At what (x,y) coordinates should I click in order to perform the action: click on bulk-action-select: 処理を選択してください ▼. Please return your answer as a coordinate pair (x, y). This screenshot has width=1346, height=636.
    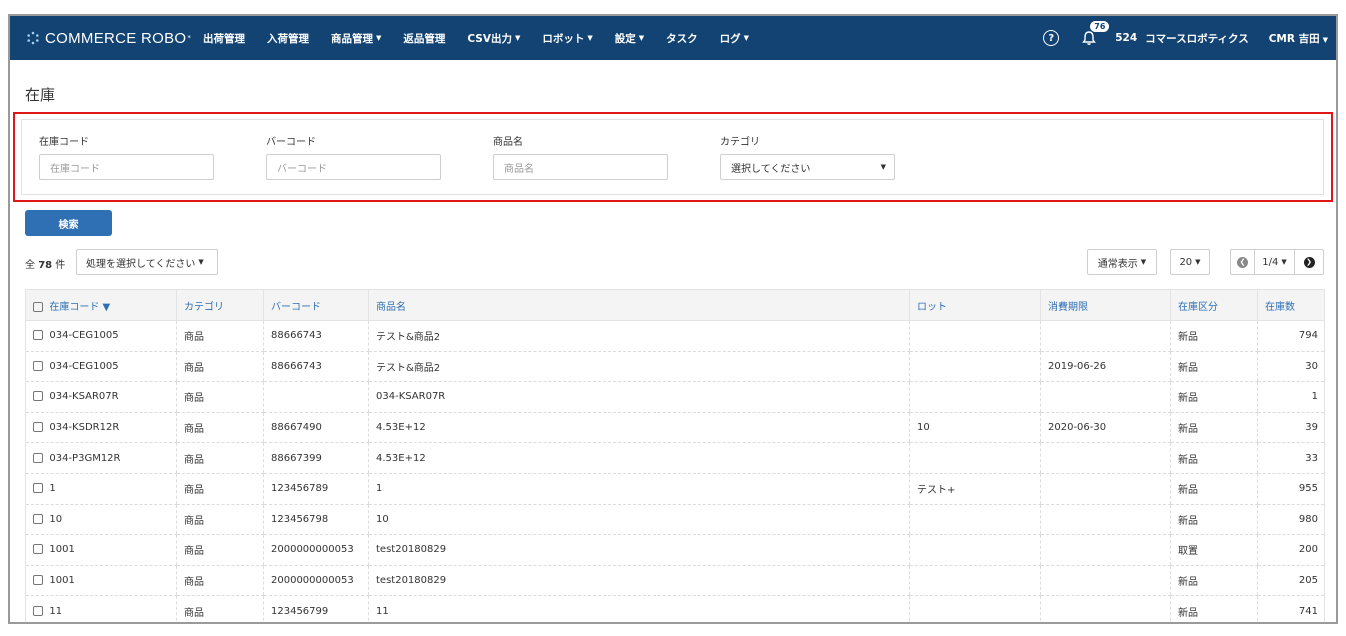
    Looking at the image, I should click on (147, 262).